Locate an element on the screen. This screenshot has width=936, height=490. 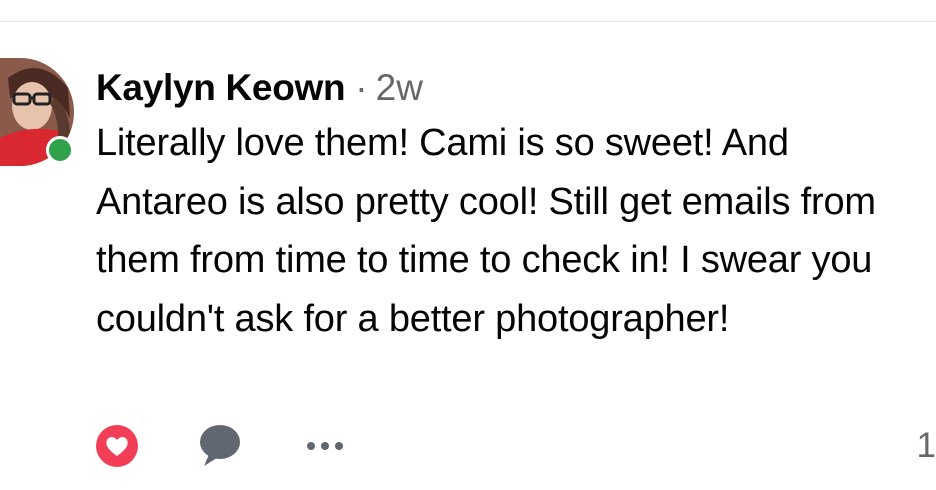
comment-header: Kaylyn Keown · 2w is located at coordinates (506, 88).